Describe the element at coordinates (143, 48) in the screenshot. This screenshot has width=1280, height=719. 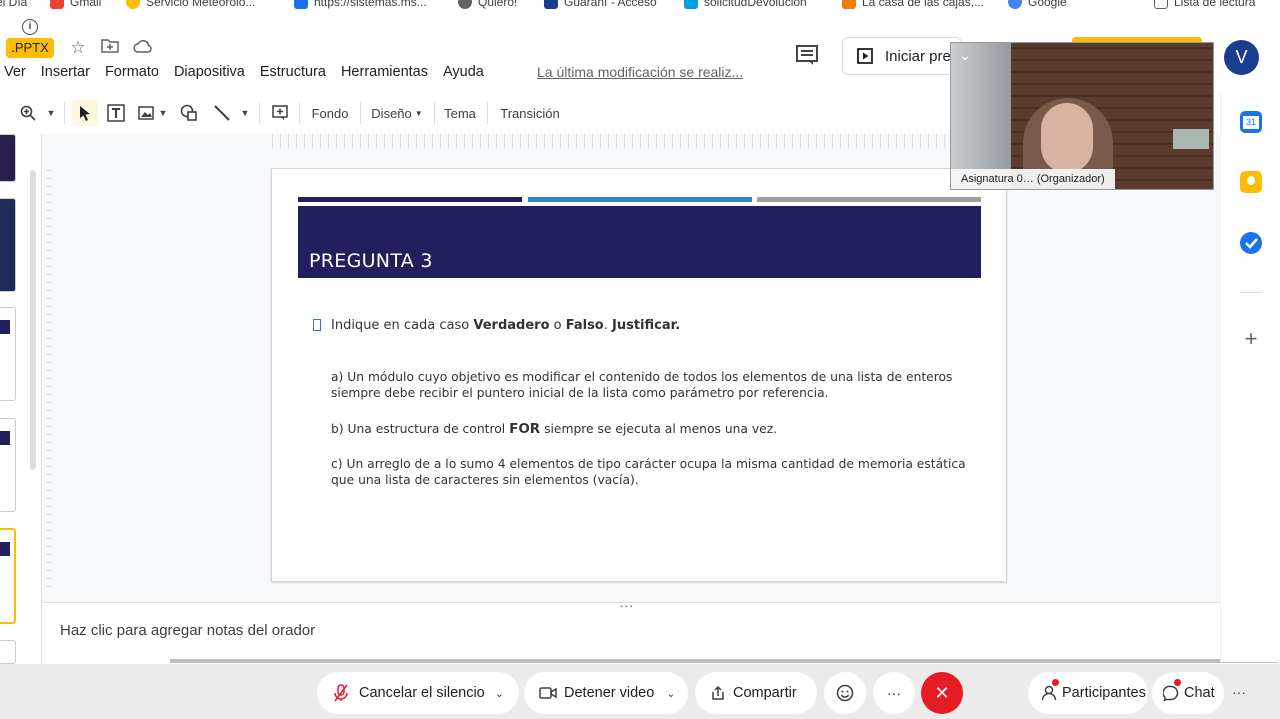
I see `cloud-status-icon` at that location.